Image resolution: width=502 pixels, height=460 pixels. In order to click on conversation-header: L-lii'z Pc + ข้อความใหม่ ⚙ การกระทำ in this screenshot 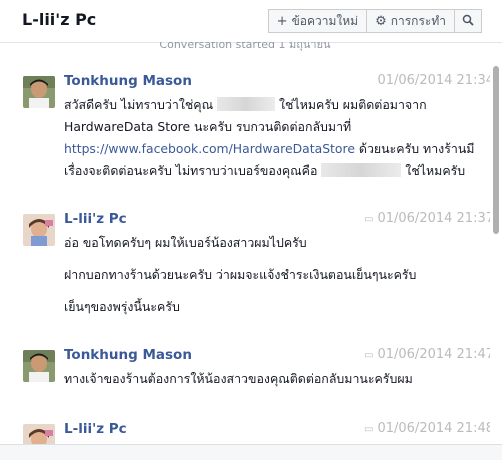, I will do `click(251, 21)`.